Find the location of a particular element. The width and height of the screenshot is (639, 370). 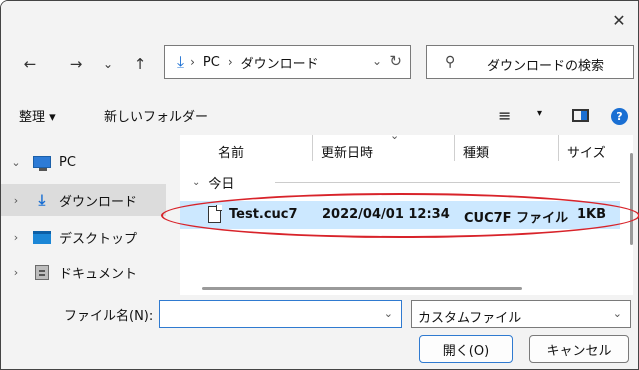

filename-field: ⌄ is located at coordinates (280, 314).